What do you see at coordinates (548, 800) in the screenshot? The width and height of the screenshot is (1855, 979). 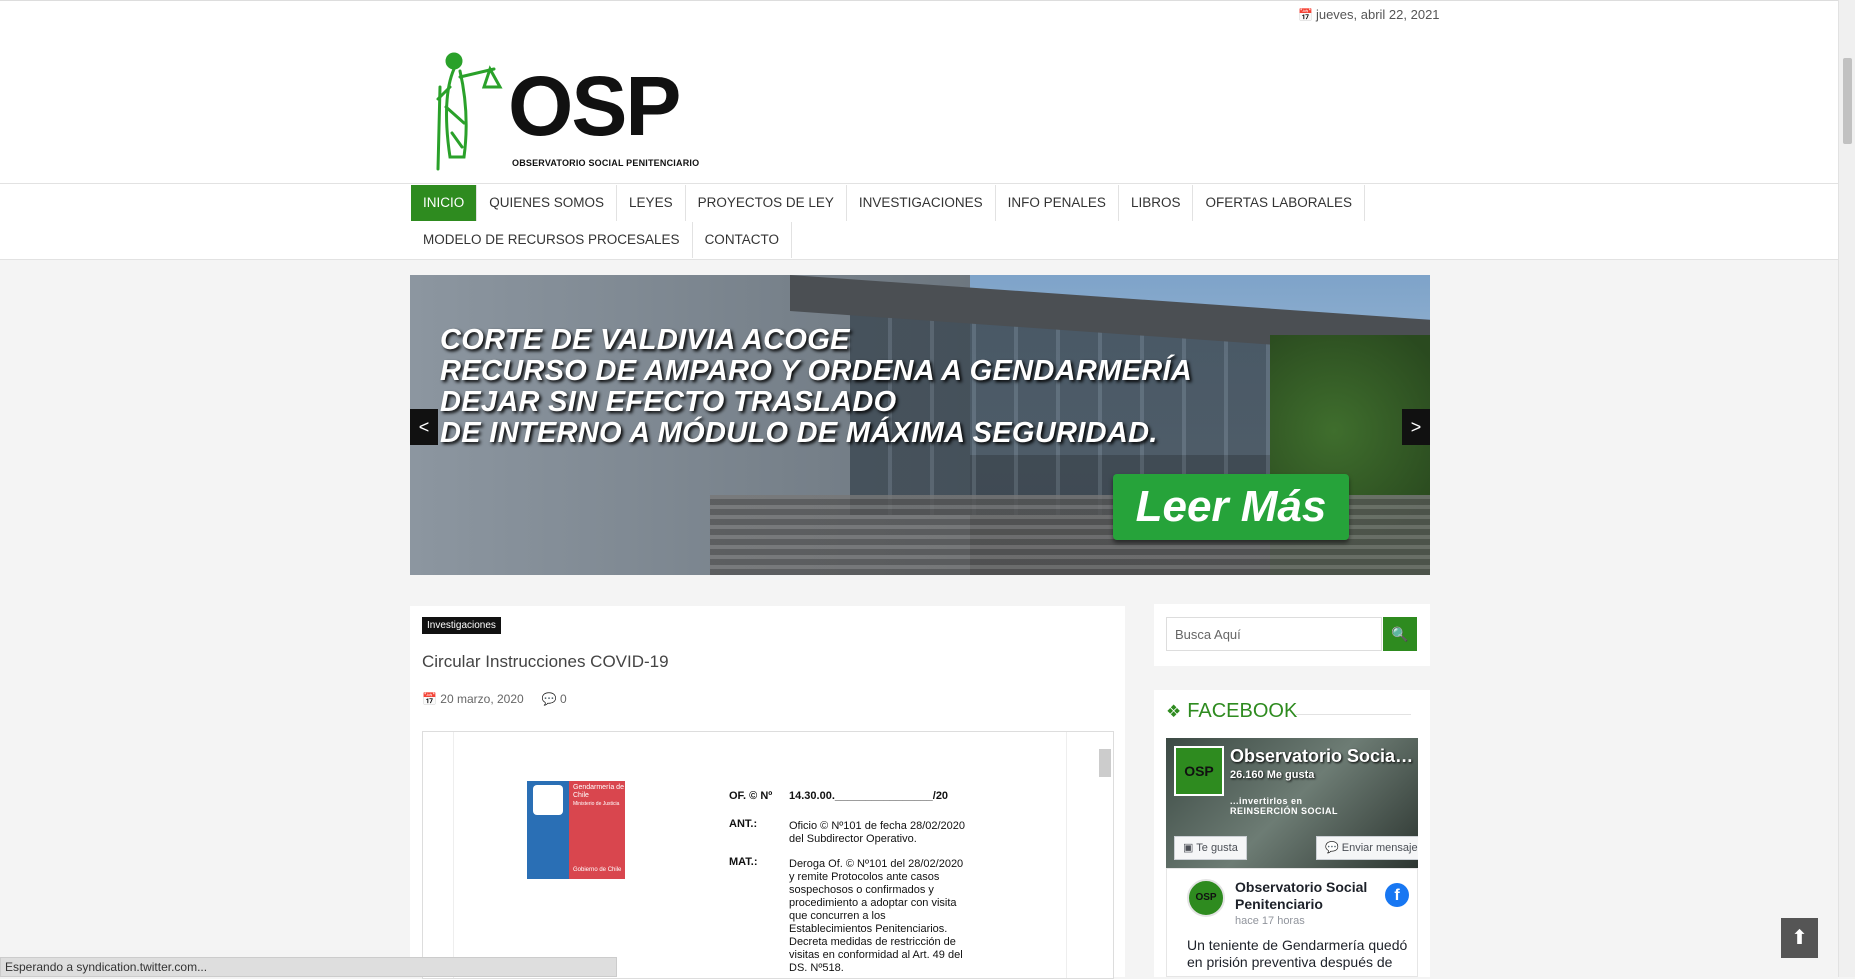 I see `chile-crest-icon` at bounding box center [548, 800].